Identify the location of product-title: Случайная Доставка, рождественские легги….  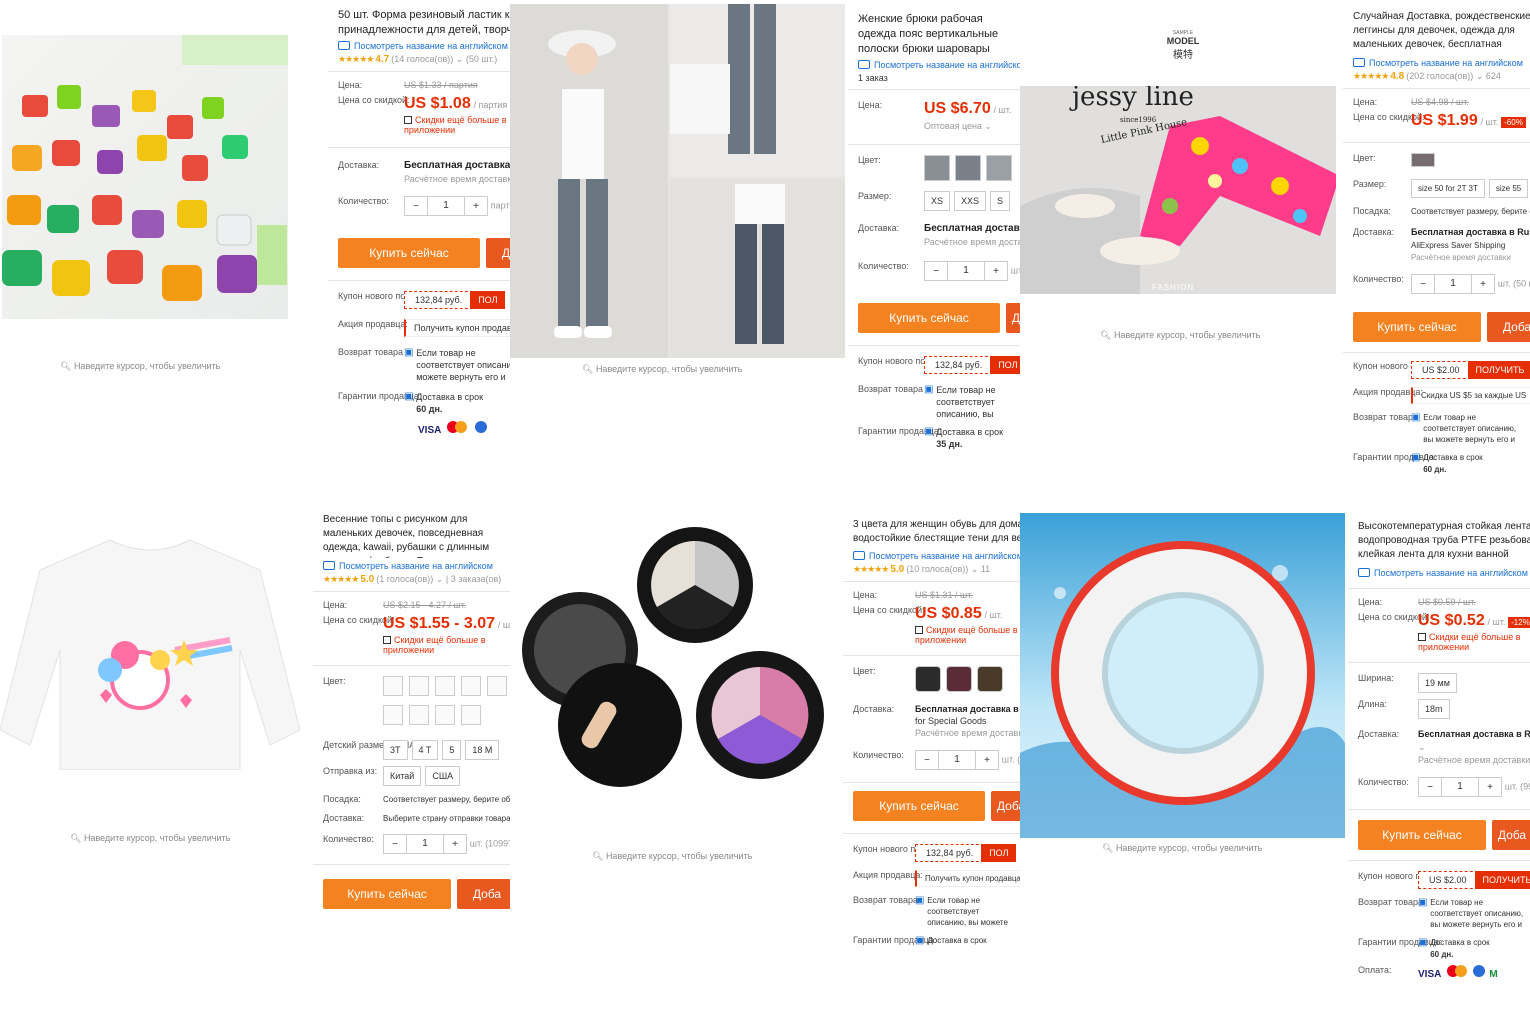
(1441, 32).